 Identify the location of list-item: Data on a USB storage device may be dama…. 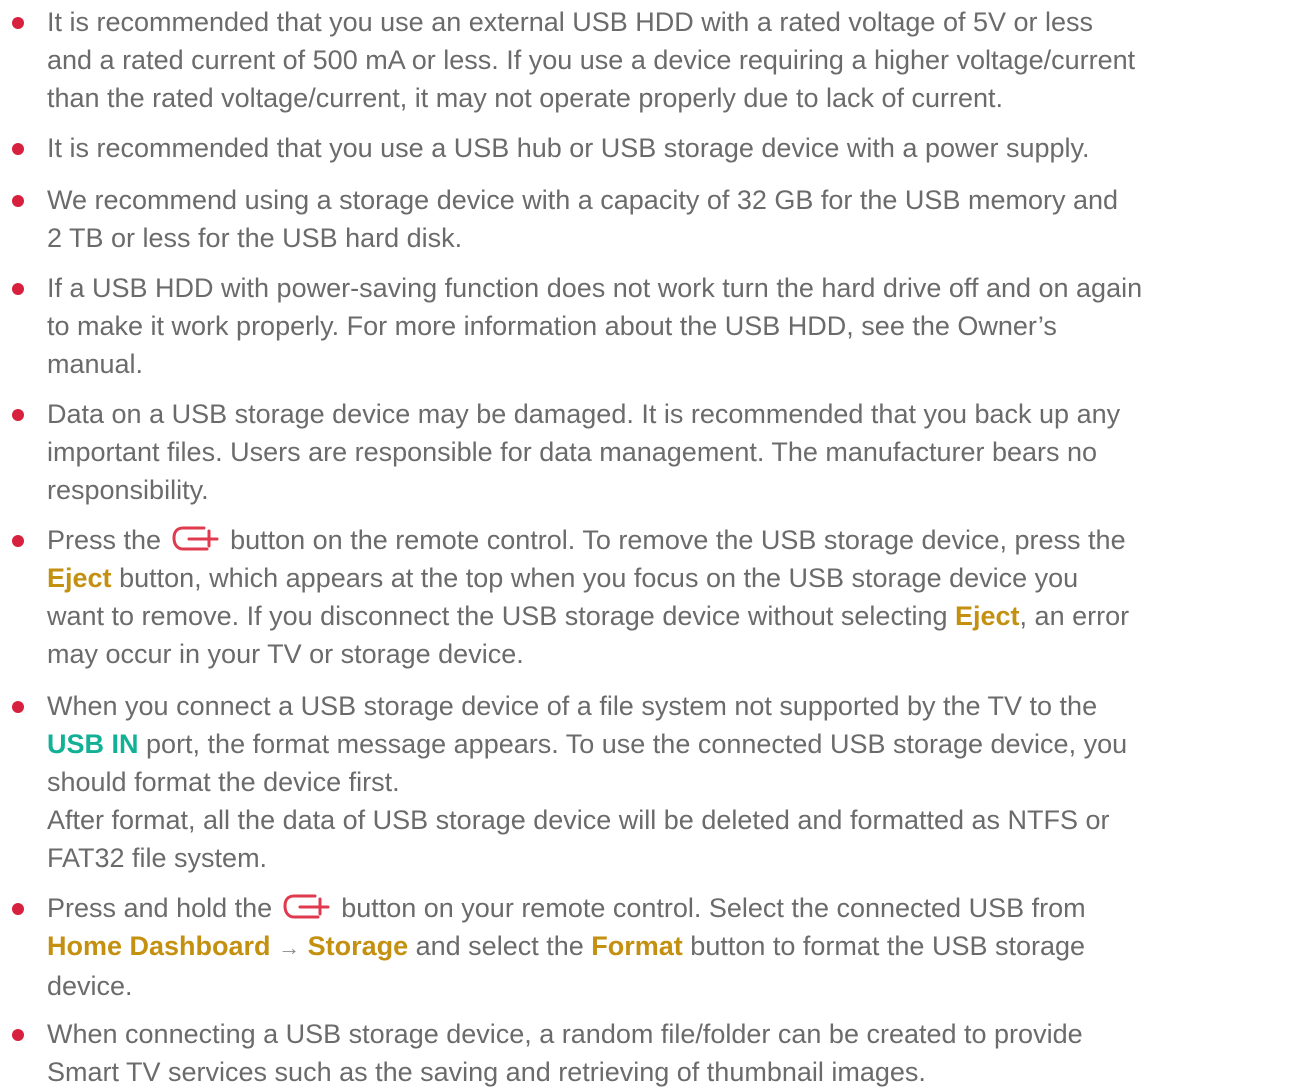
(650, 452).